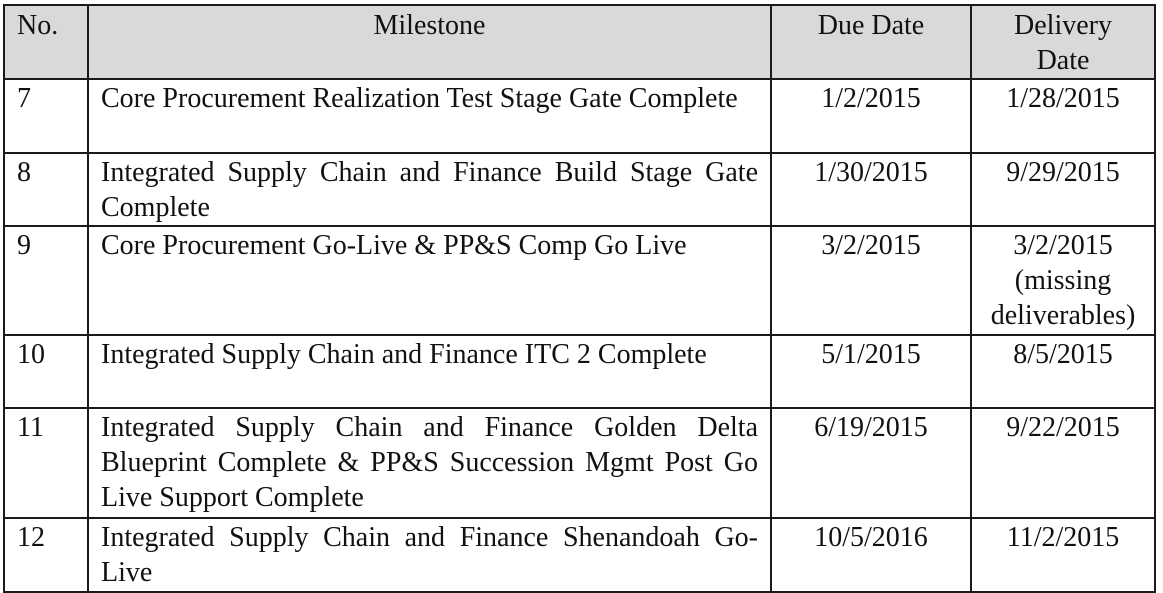  What do you see at coordinates (871, 371) in the screenshot?
I see `due-date-cell: 5/1/2015` at bounding box center [871, 371].